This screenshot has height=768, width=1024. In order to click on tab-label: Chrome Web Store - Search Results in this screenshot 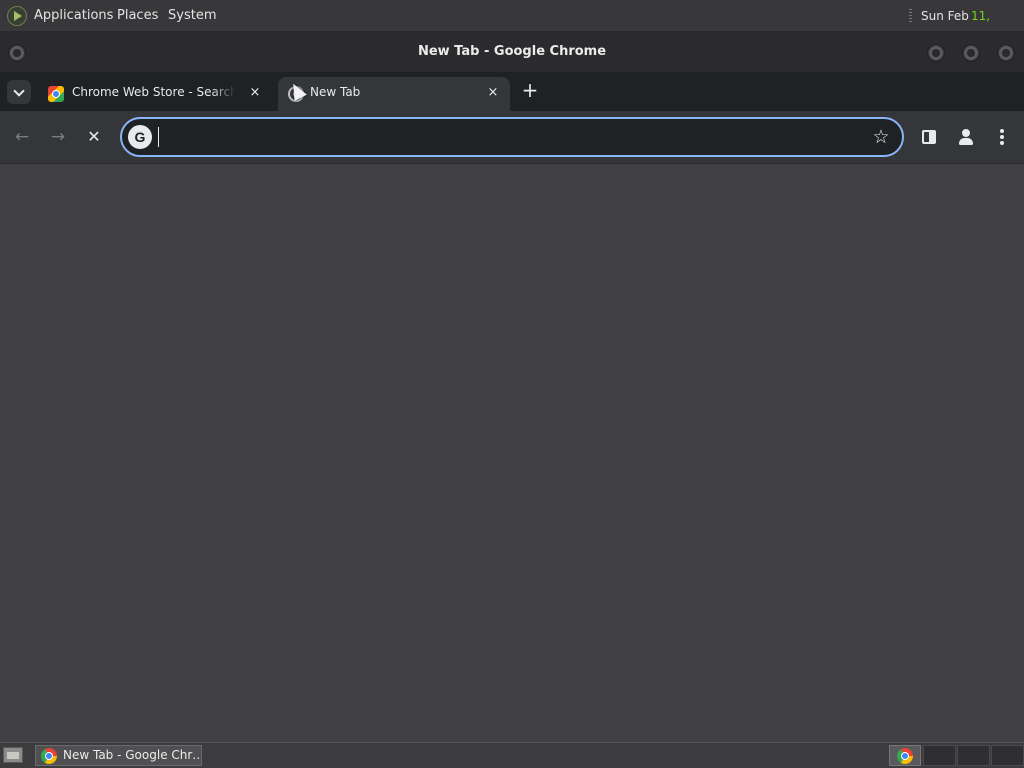, I will do `click(154, 92)`.